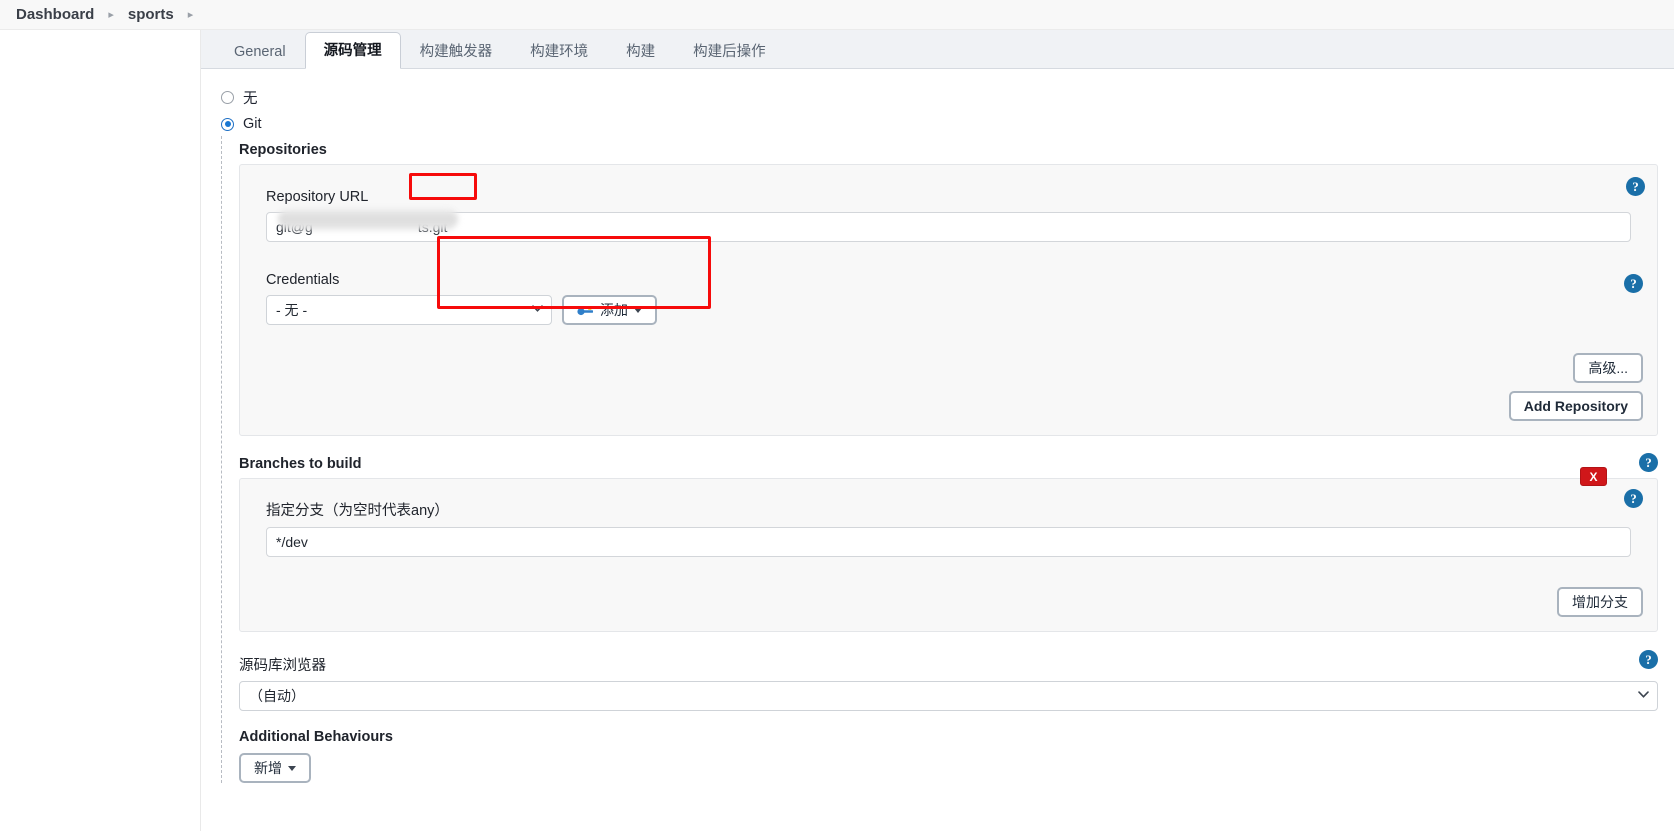 The width and height of the screenshot is (1674, 831). Describe the element at coordinates (1635, 186) in the screenshot. I see `help-icon-repository-url: ?` at that location.